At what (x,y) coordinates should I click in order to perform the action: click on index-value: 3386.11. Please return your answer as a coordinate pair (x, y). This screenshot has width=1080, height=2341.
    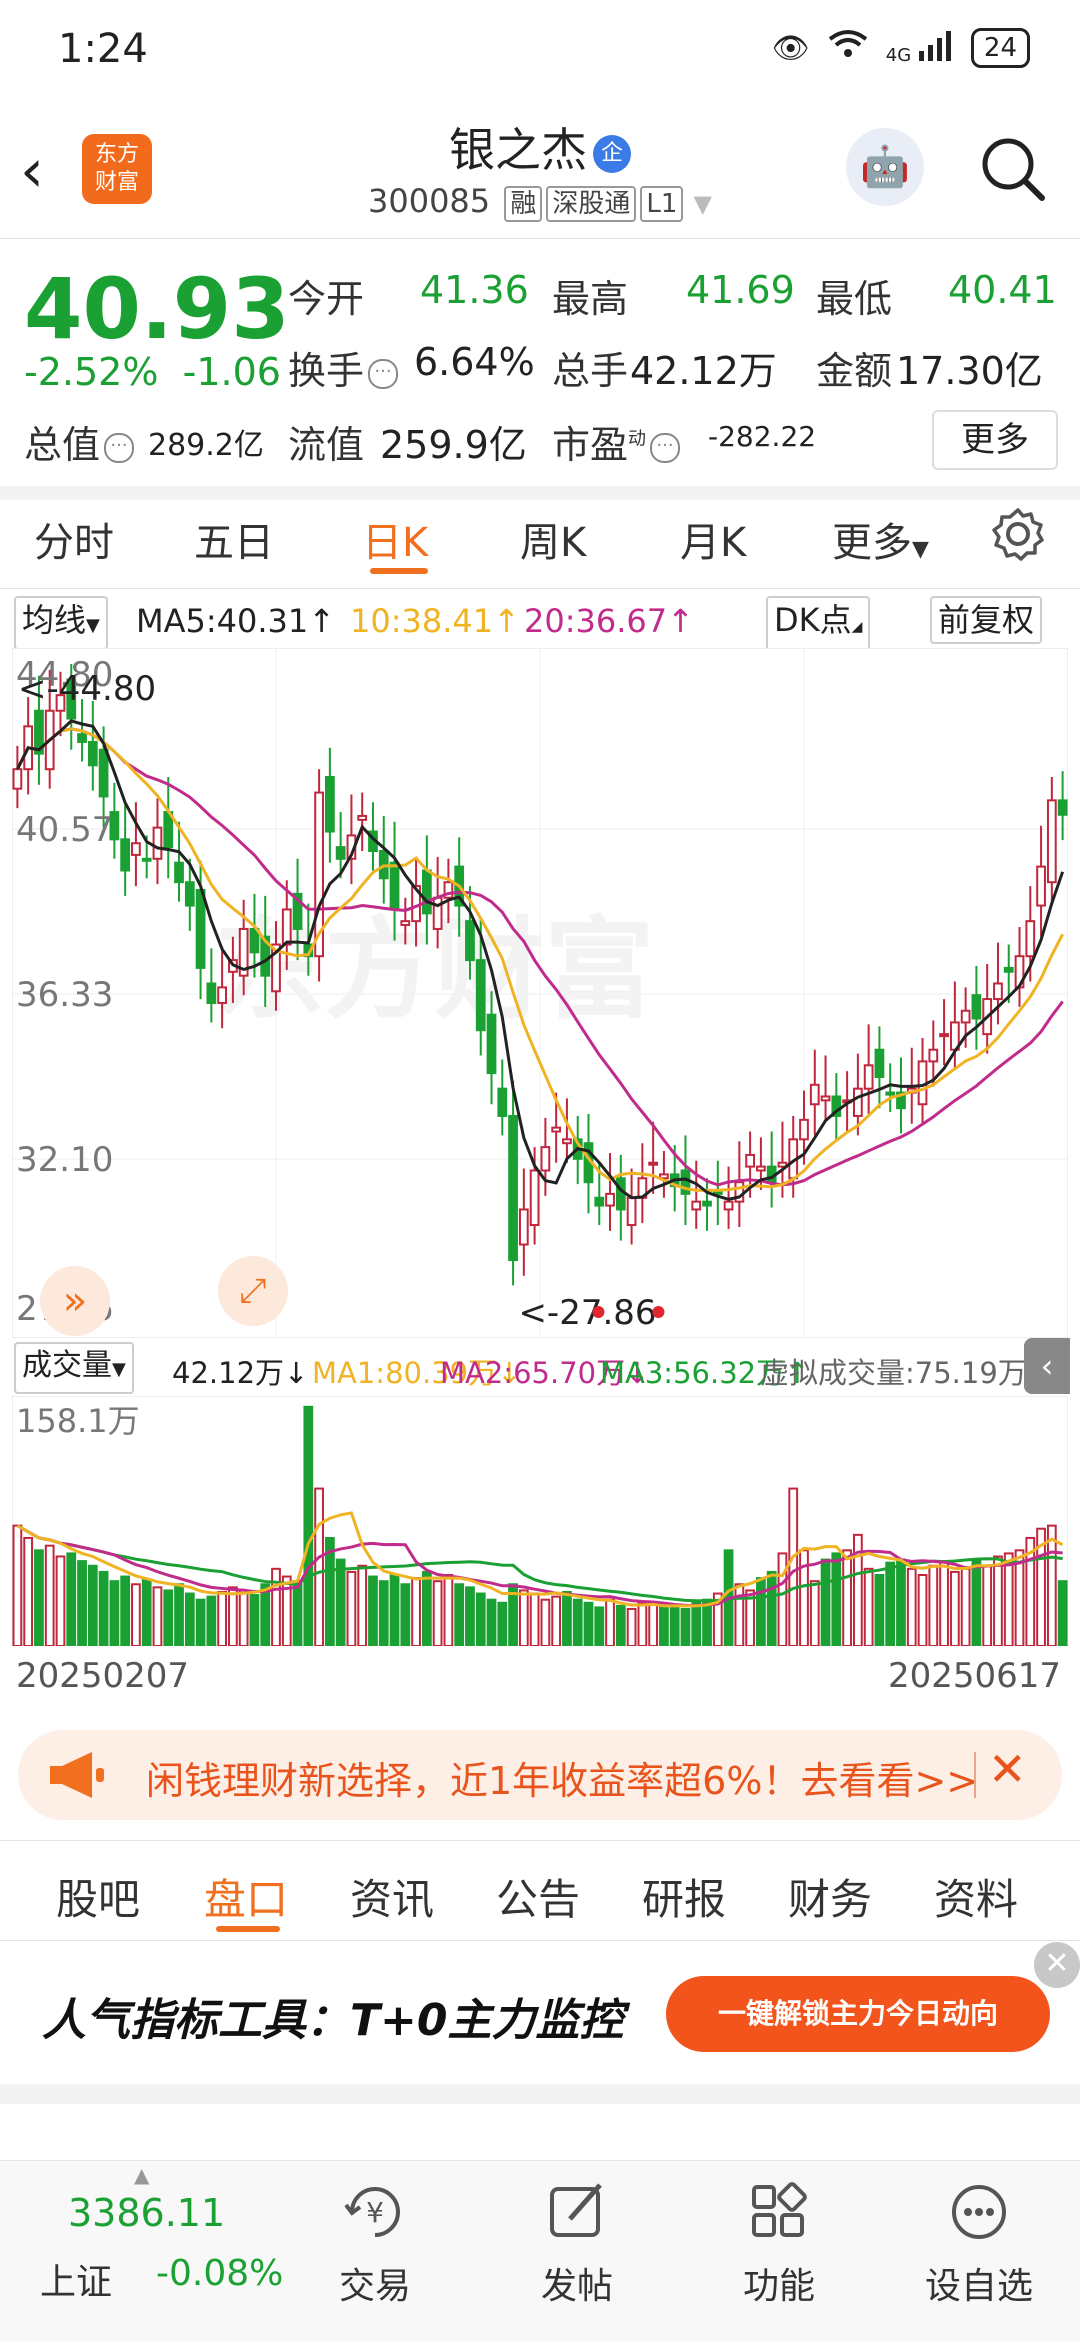
    Looking at the image, I should click on (146, 2213).